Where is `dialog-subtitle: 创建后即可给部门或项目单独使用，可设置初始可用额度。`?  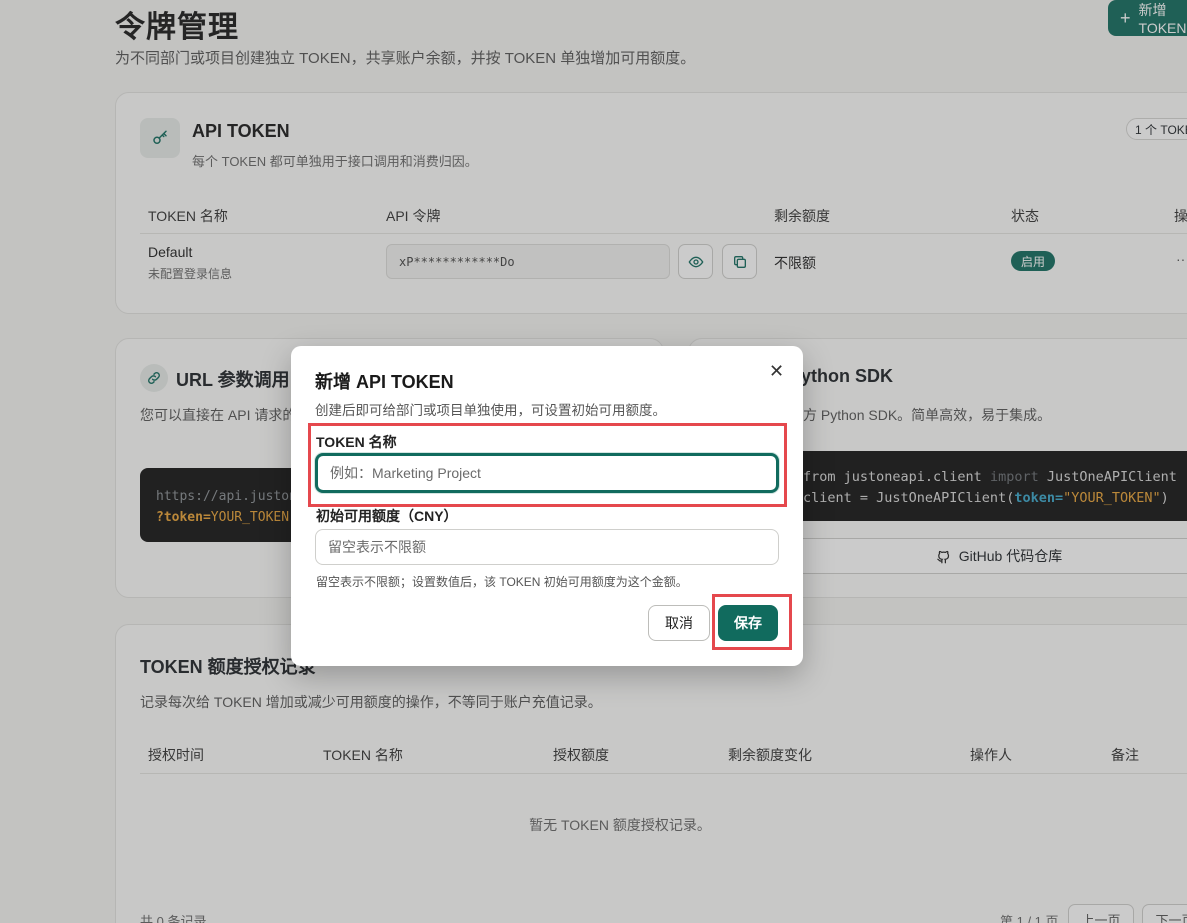 dialog-subtitle: 创建后即可给部门或项目单独使用，可设置初始可用额度。 is located at coordinates (490, 410).